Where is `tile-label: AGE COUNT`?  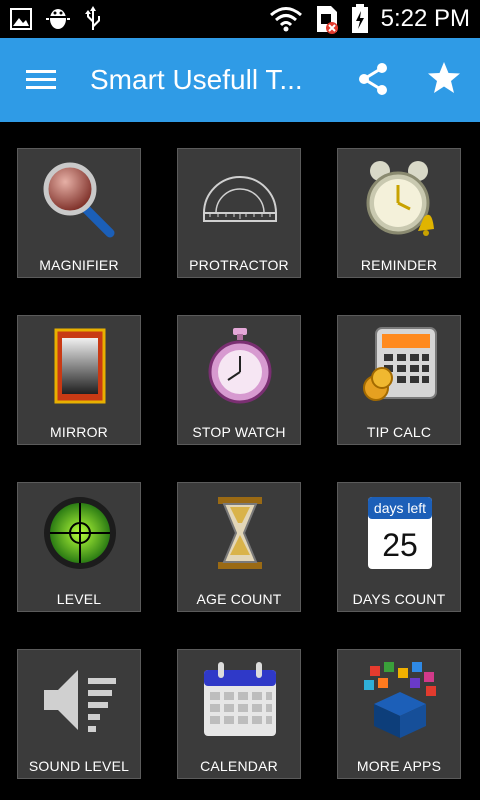
tile-label: AGE COUNT is located at coordinates (239, 599).